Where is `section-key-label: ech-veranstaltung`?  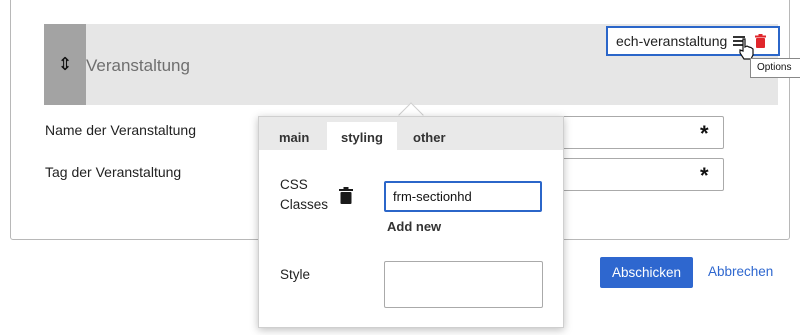
section-key-label: ech-veranstaltung is located at coordinates (672, 41).